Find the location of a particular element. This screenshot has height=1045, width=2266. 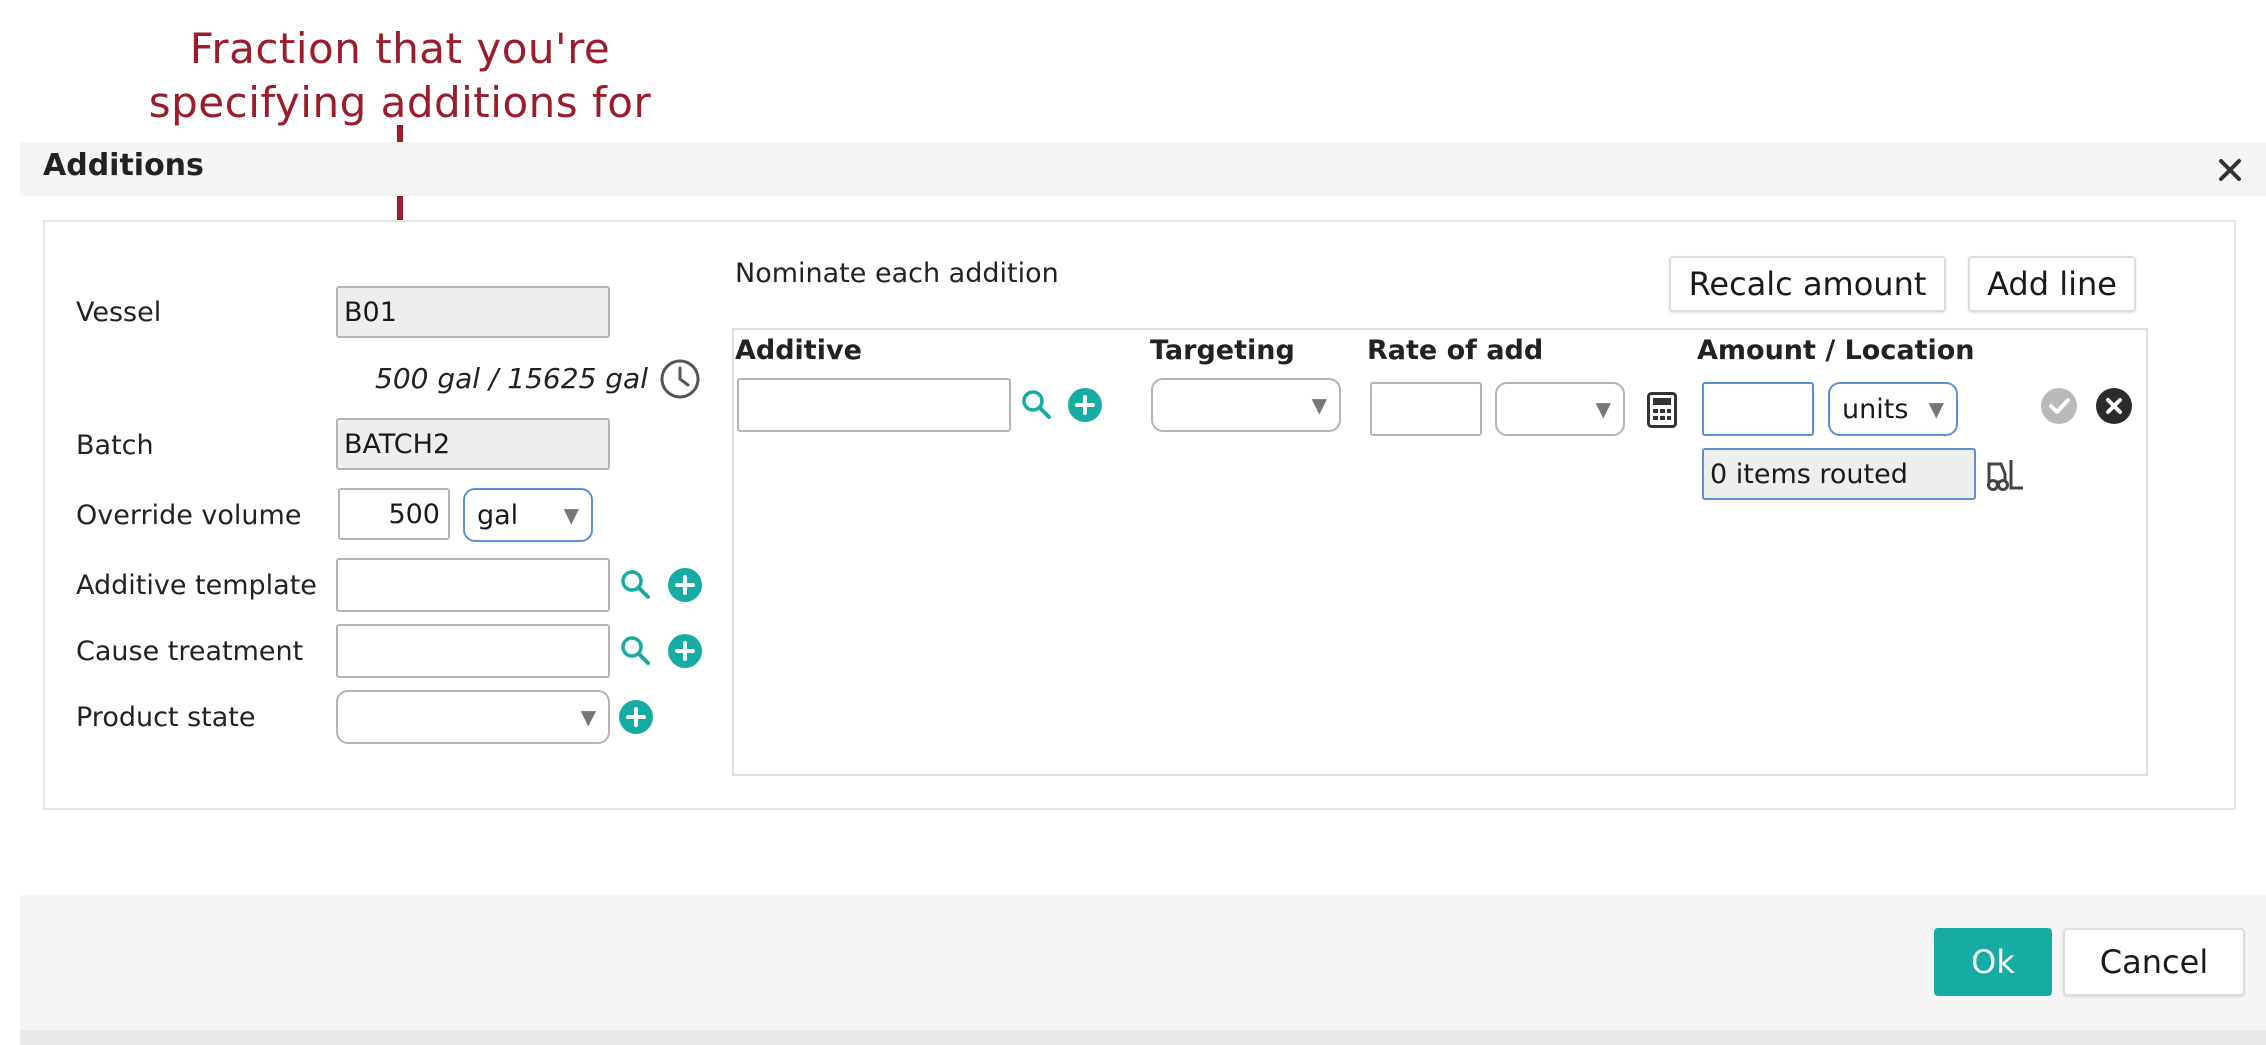

volume-unit-select: gal ▼ is located at coordinates (528, 515).